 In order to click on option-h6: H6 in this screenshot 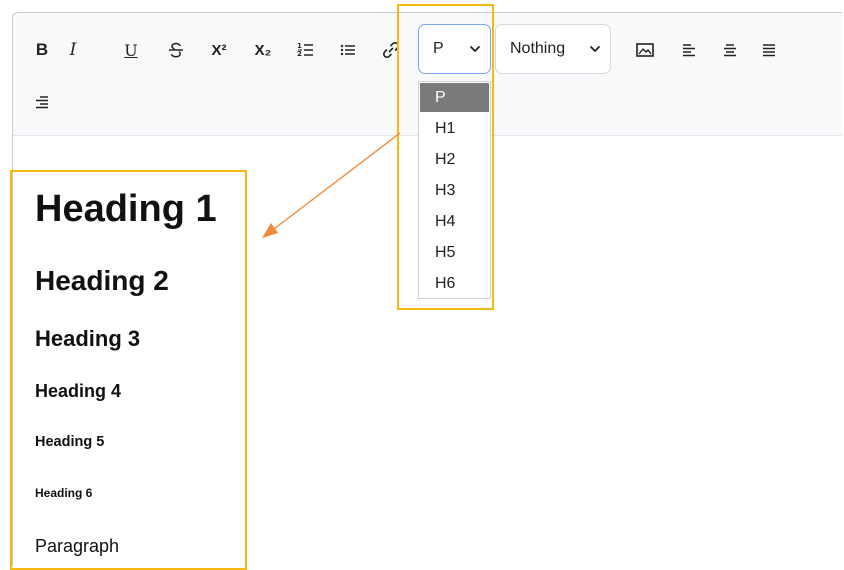, I will do `click(454, 283)`.